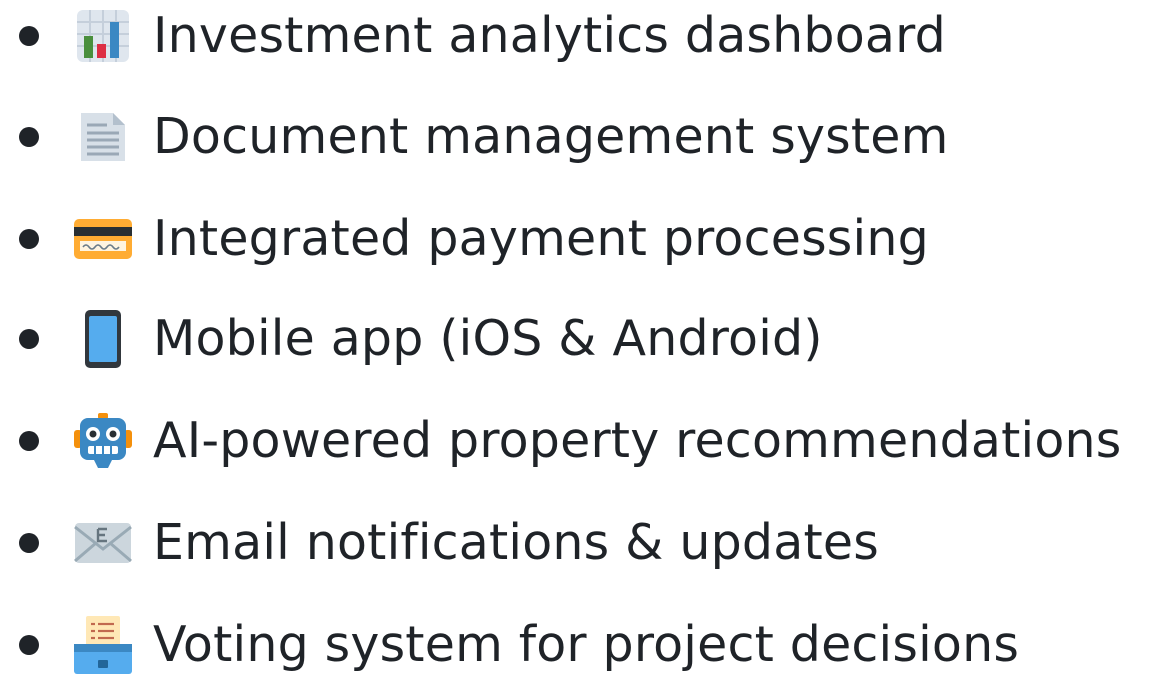 This screenshot has width=1174, height=695. I want to click on list-item: Voting system for project decisions, so click(587, 645).